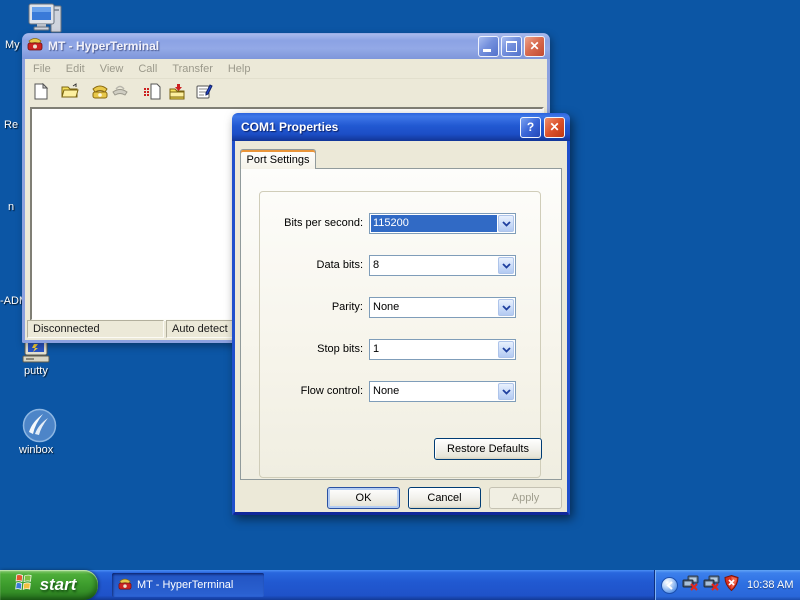 Image resolution: width=800 pixels, height=600 pixels. I want to click on help-button: ?, so click(530, 127).